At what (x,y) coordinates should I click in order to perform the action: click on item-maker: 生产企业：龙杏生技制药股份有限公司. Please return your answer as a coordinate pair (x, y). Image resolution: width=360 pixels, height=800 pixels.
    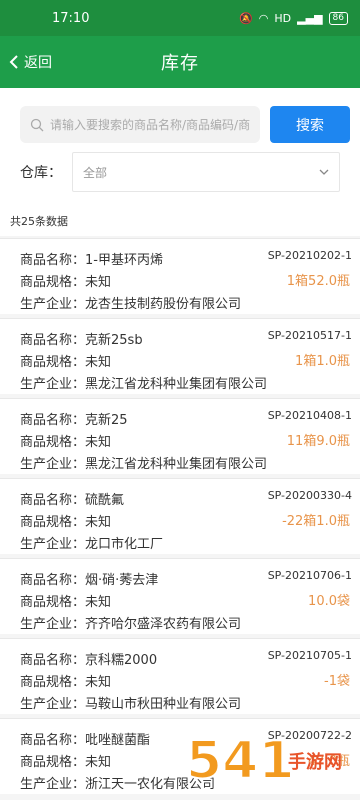
    Looking at the image, I should click on (131, 304).